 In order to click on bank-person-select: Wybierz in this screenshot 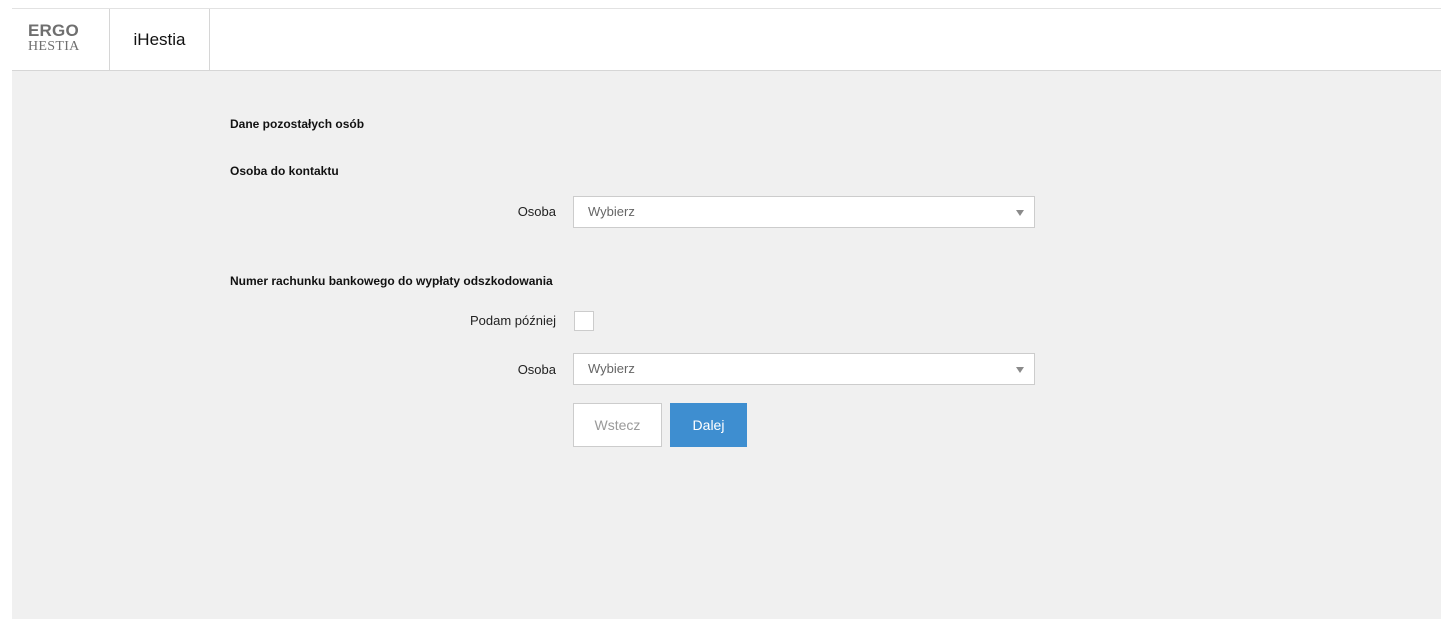, I will do `click(804, 369)`.